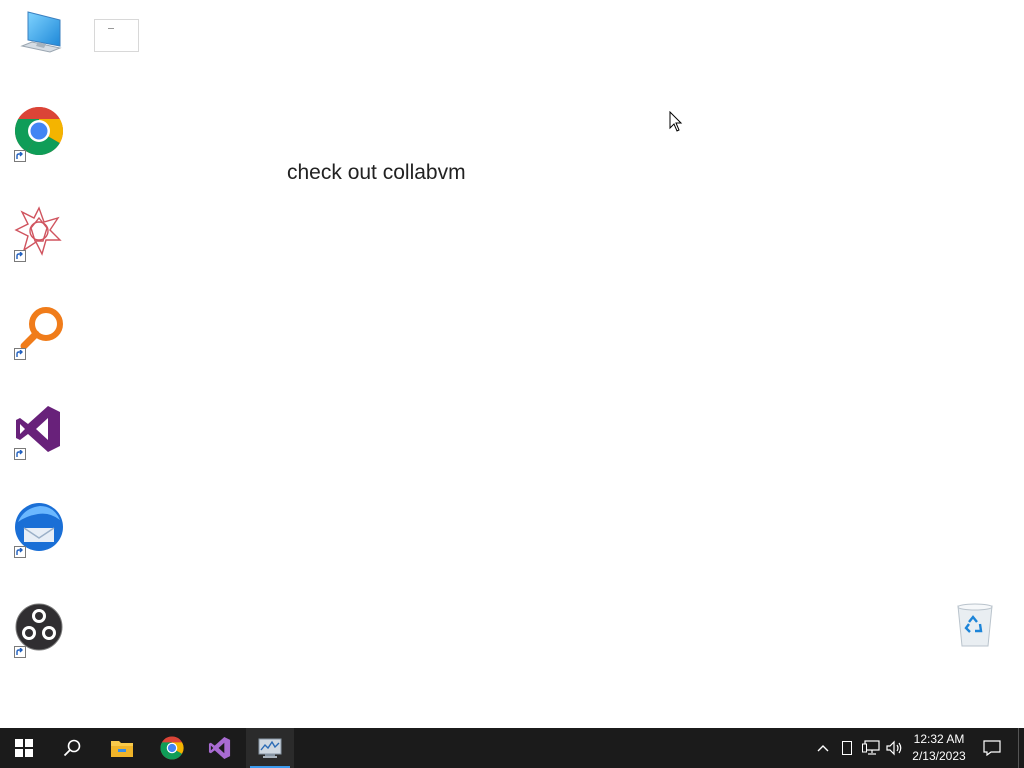 The image size is (1024, 768). I want to click on this-pc-icon, so click(42, 36).